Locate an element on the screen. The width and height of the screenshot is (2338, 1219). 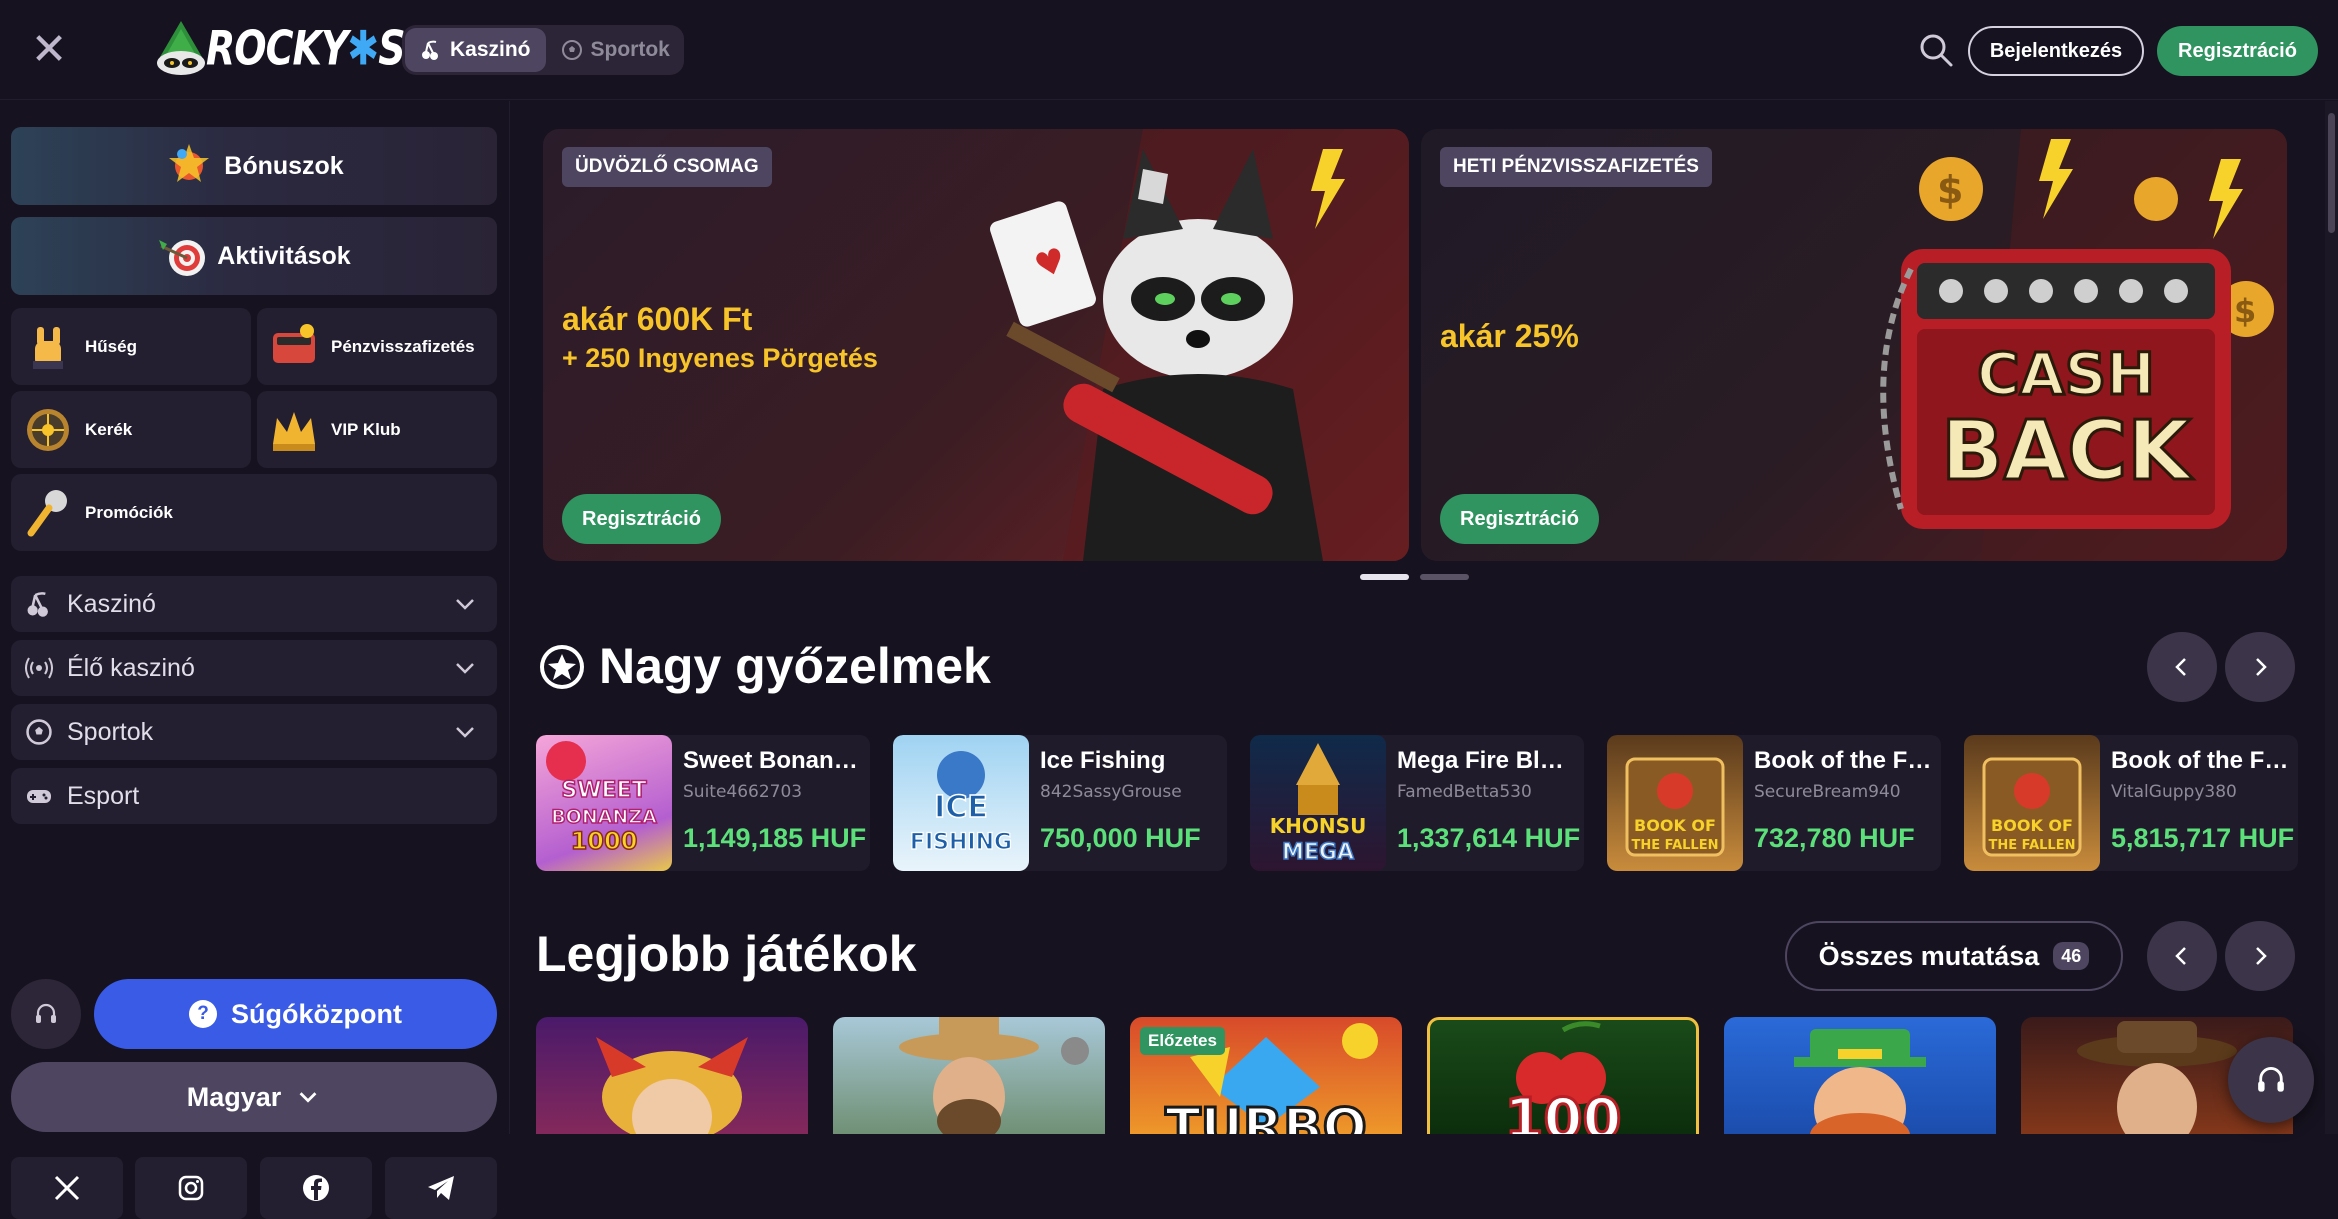
svg-text: KHONSU is located at coordinates (1318, 826).